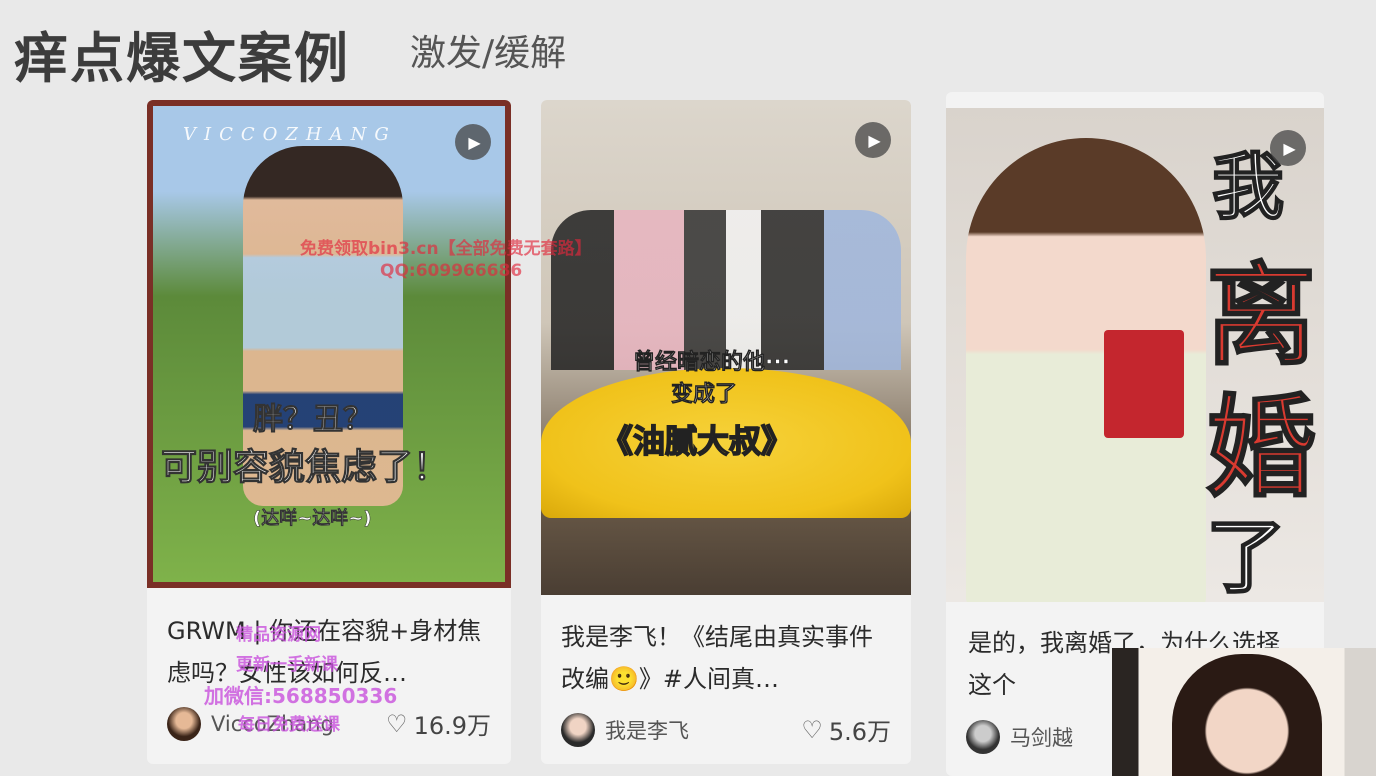 This screenshot has height=776, width=1376. Describe the element at coordinates (182, 58) in the screenshot. I see `page-title: 痒点爆文案例` at that location.